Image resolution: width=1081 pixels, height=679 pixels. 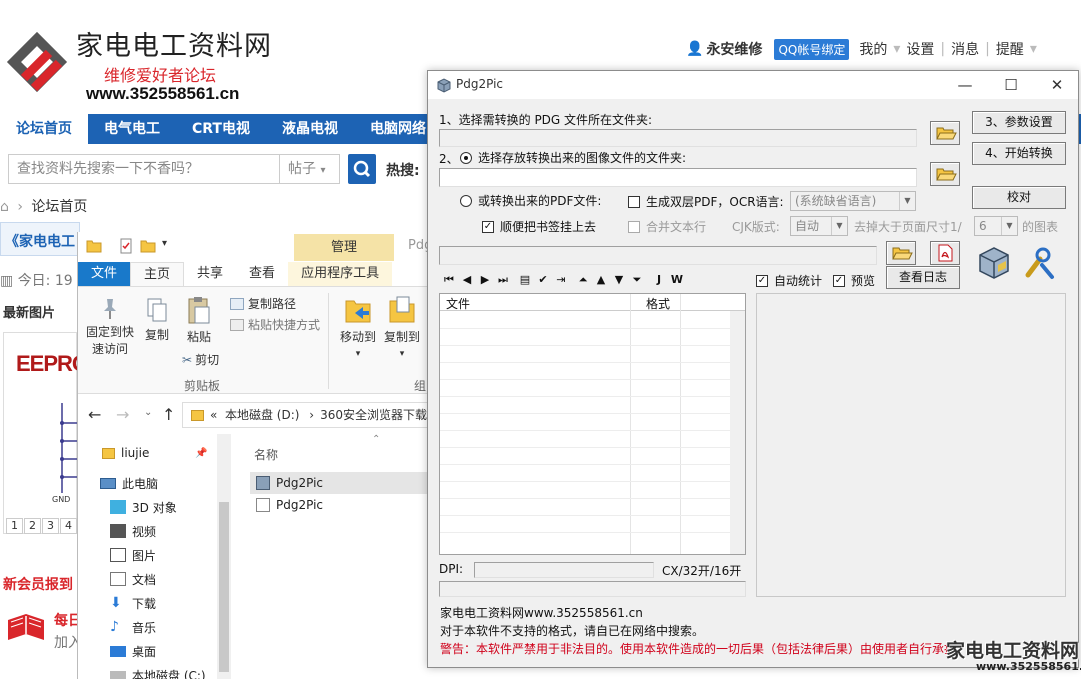 I want to click on copy-to-button: 复制到 ▾, so click(x=402, y=327).